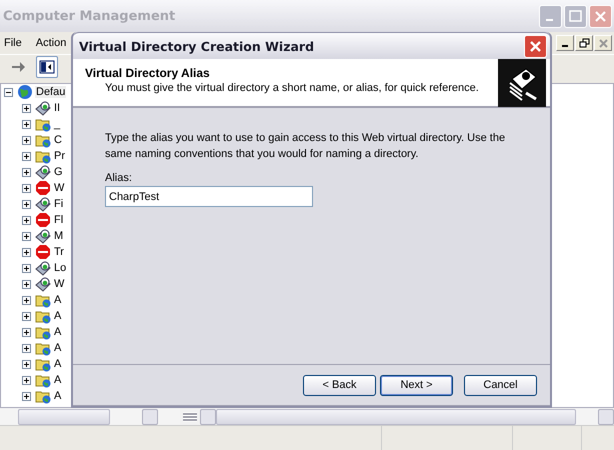  What do you see at coordinates (500, 385) in the screenshot?
I see `cancel-button: Cancel` at bounding box center [500, 385].